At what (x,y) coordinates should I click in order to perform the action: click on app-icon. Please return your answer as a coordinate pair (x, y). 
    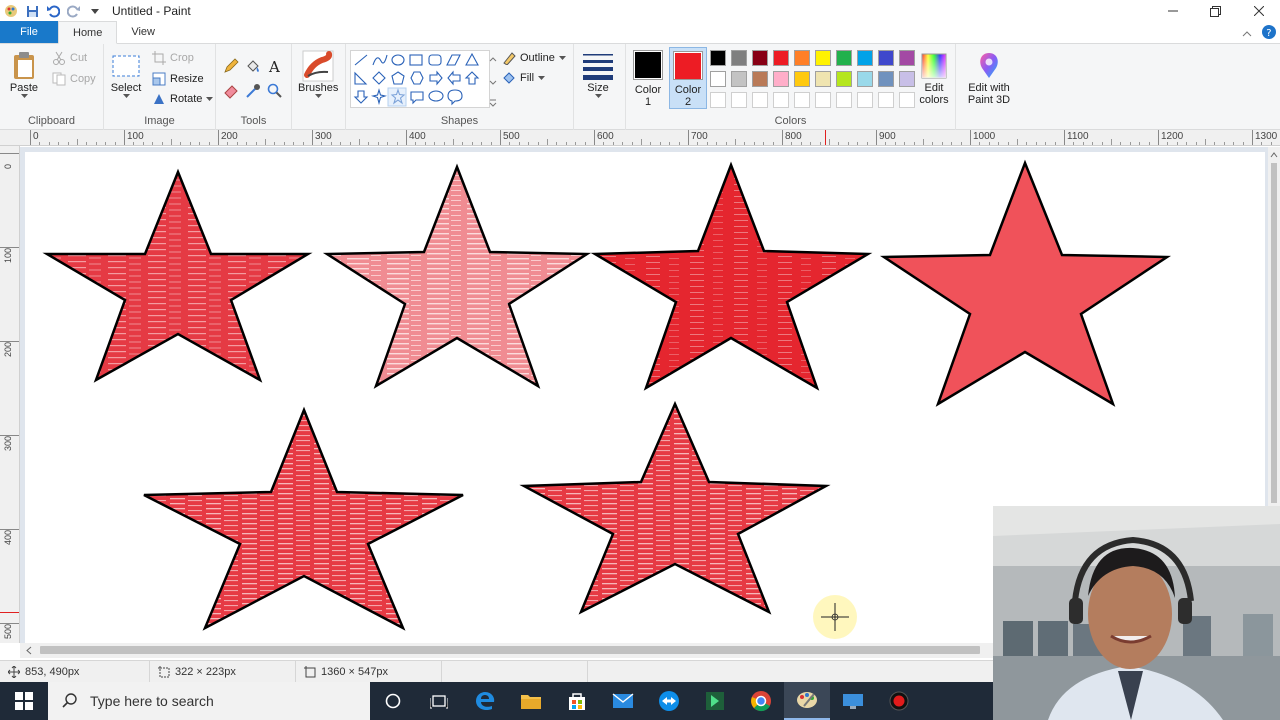
    Looking at the image, I should click on (715, 701).